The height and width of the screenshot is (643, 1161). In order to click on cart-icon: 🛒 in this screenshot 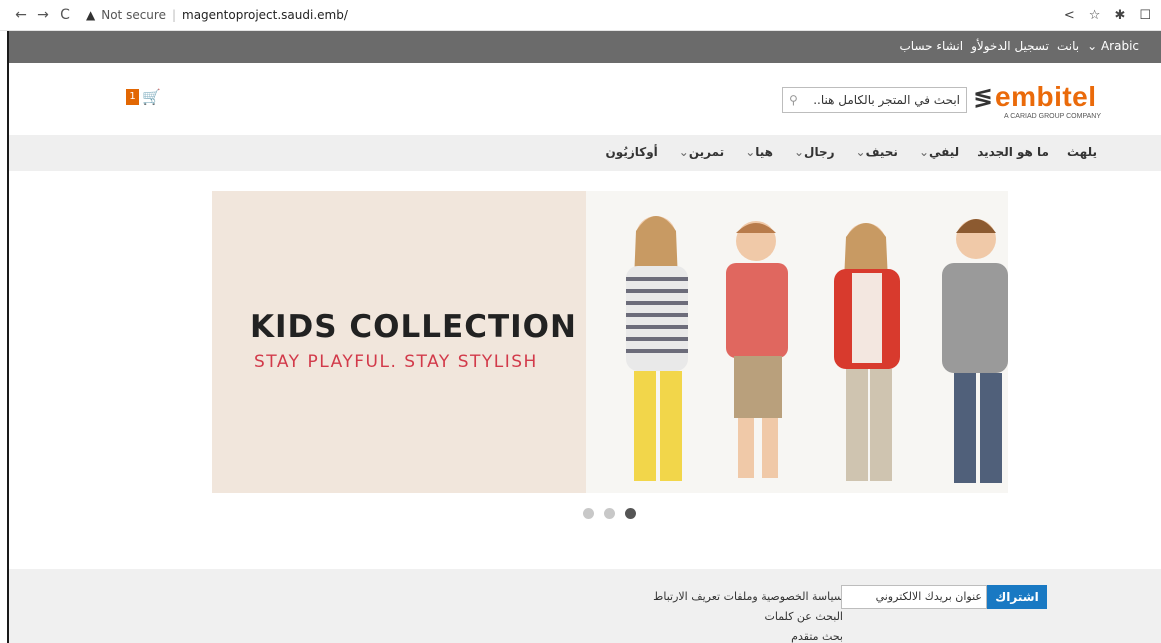, I will do `click(151, 97)`.